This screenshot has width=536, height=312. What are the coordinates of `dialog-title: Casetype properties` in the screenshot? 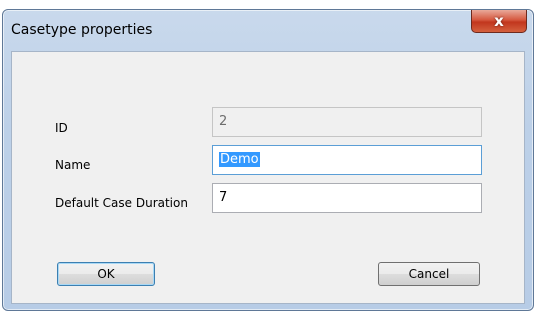 It's located at (82, 30).